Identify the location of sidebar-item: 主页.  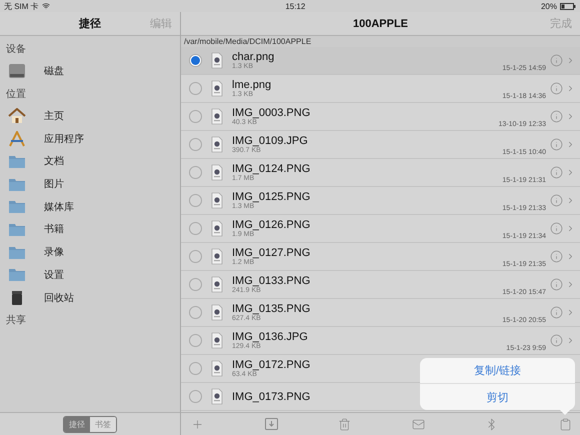
(54, 116).